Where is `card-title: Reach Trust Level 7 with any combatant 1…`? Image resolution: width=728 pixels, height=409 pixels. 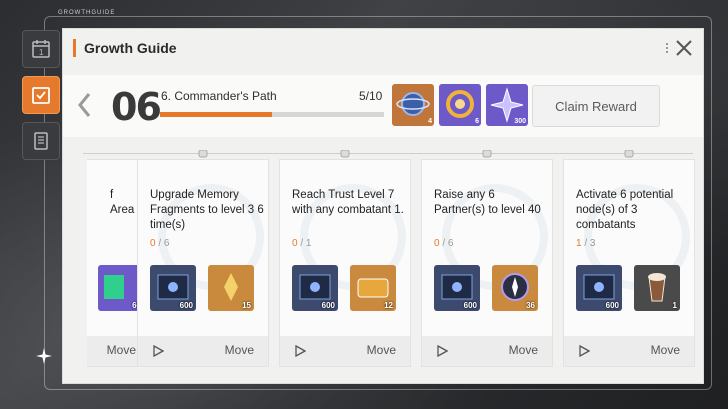
card-title: Reach Trust Level 7 with any combatant 1… is located at coordinates (348, 202).